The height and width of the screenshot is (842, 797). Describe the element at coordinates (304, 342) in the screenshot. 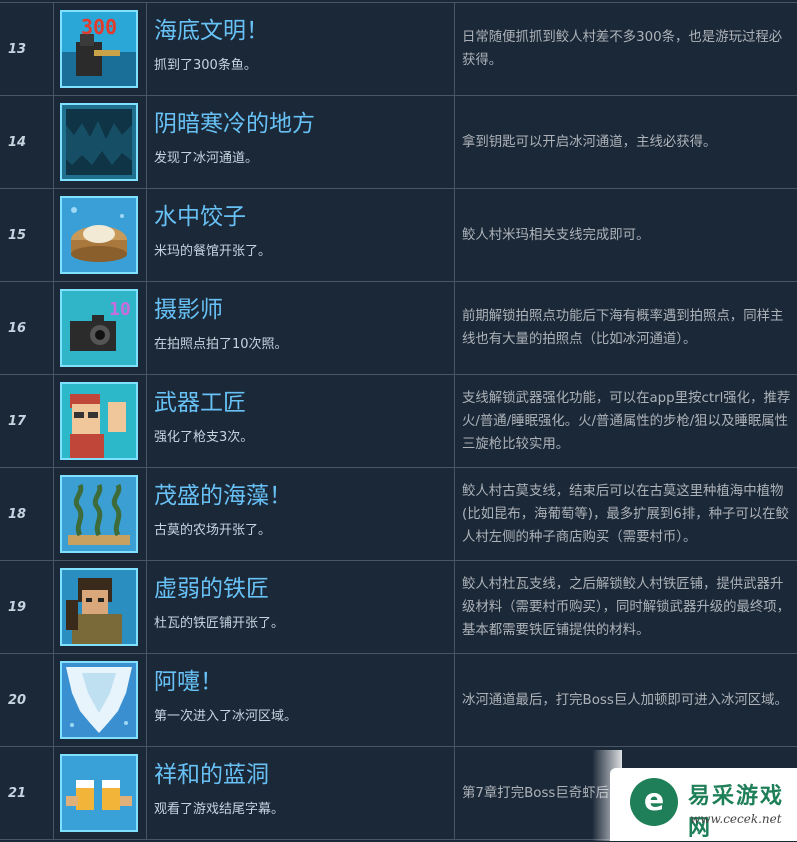

I see `achievement-subtitle: 在拍照点拍了10次照。` at that location.